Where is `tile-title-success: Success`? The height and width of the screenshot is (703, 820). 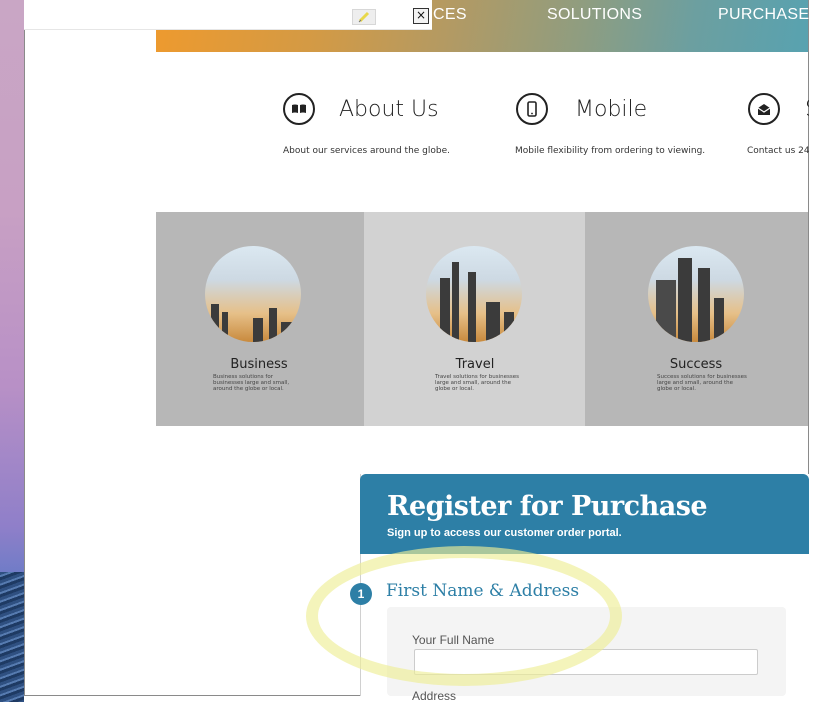 tile-title-success: Success is located at coordinates (696, 364).